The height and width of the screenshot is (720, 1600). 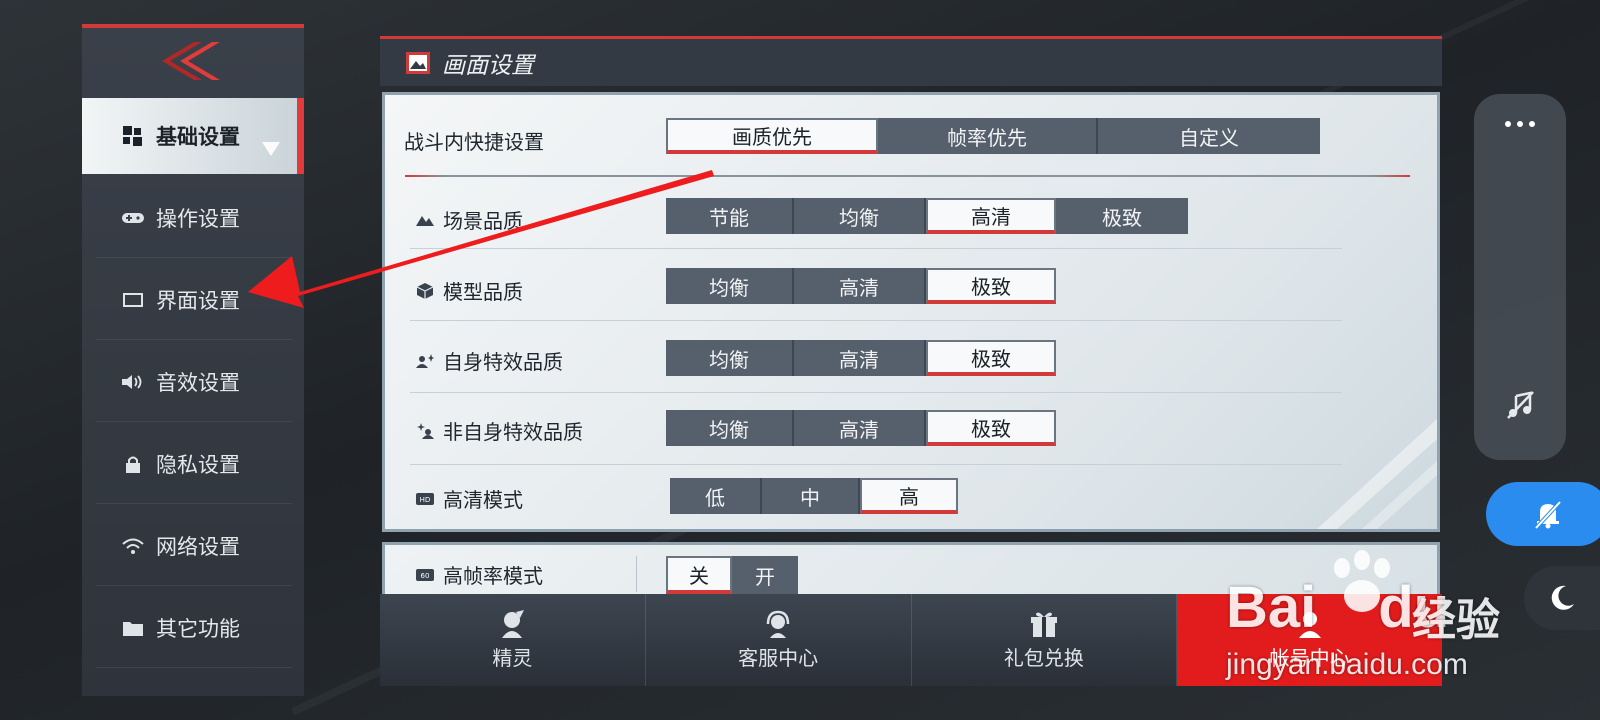 I want to click on hd-mode-selector: 低 中 高, so click(x=814, y=496).